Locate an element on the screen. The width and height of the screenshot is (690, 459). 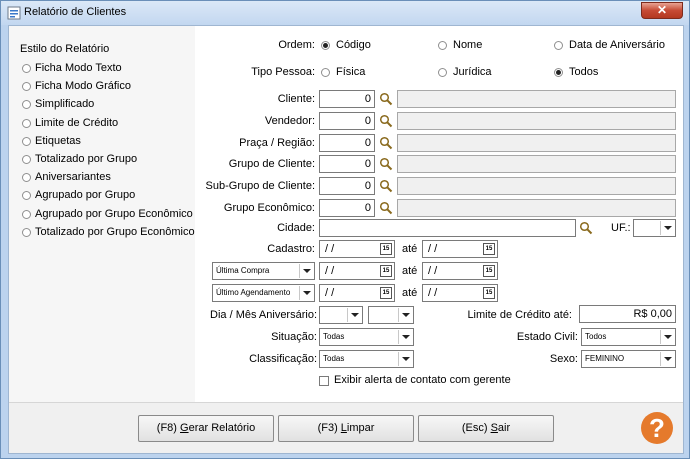
situacao-dropdown-arrow-icon is located at coordinates (405, 337).